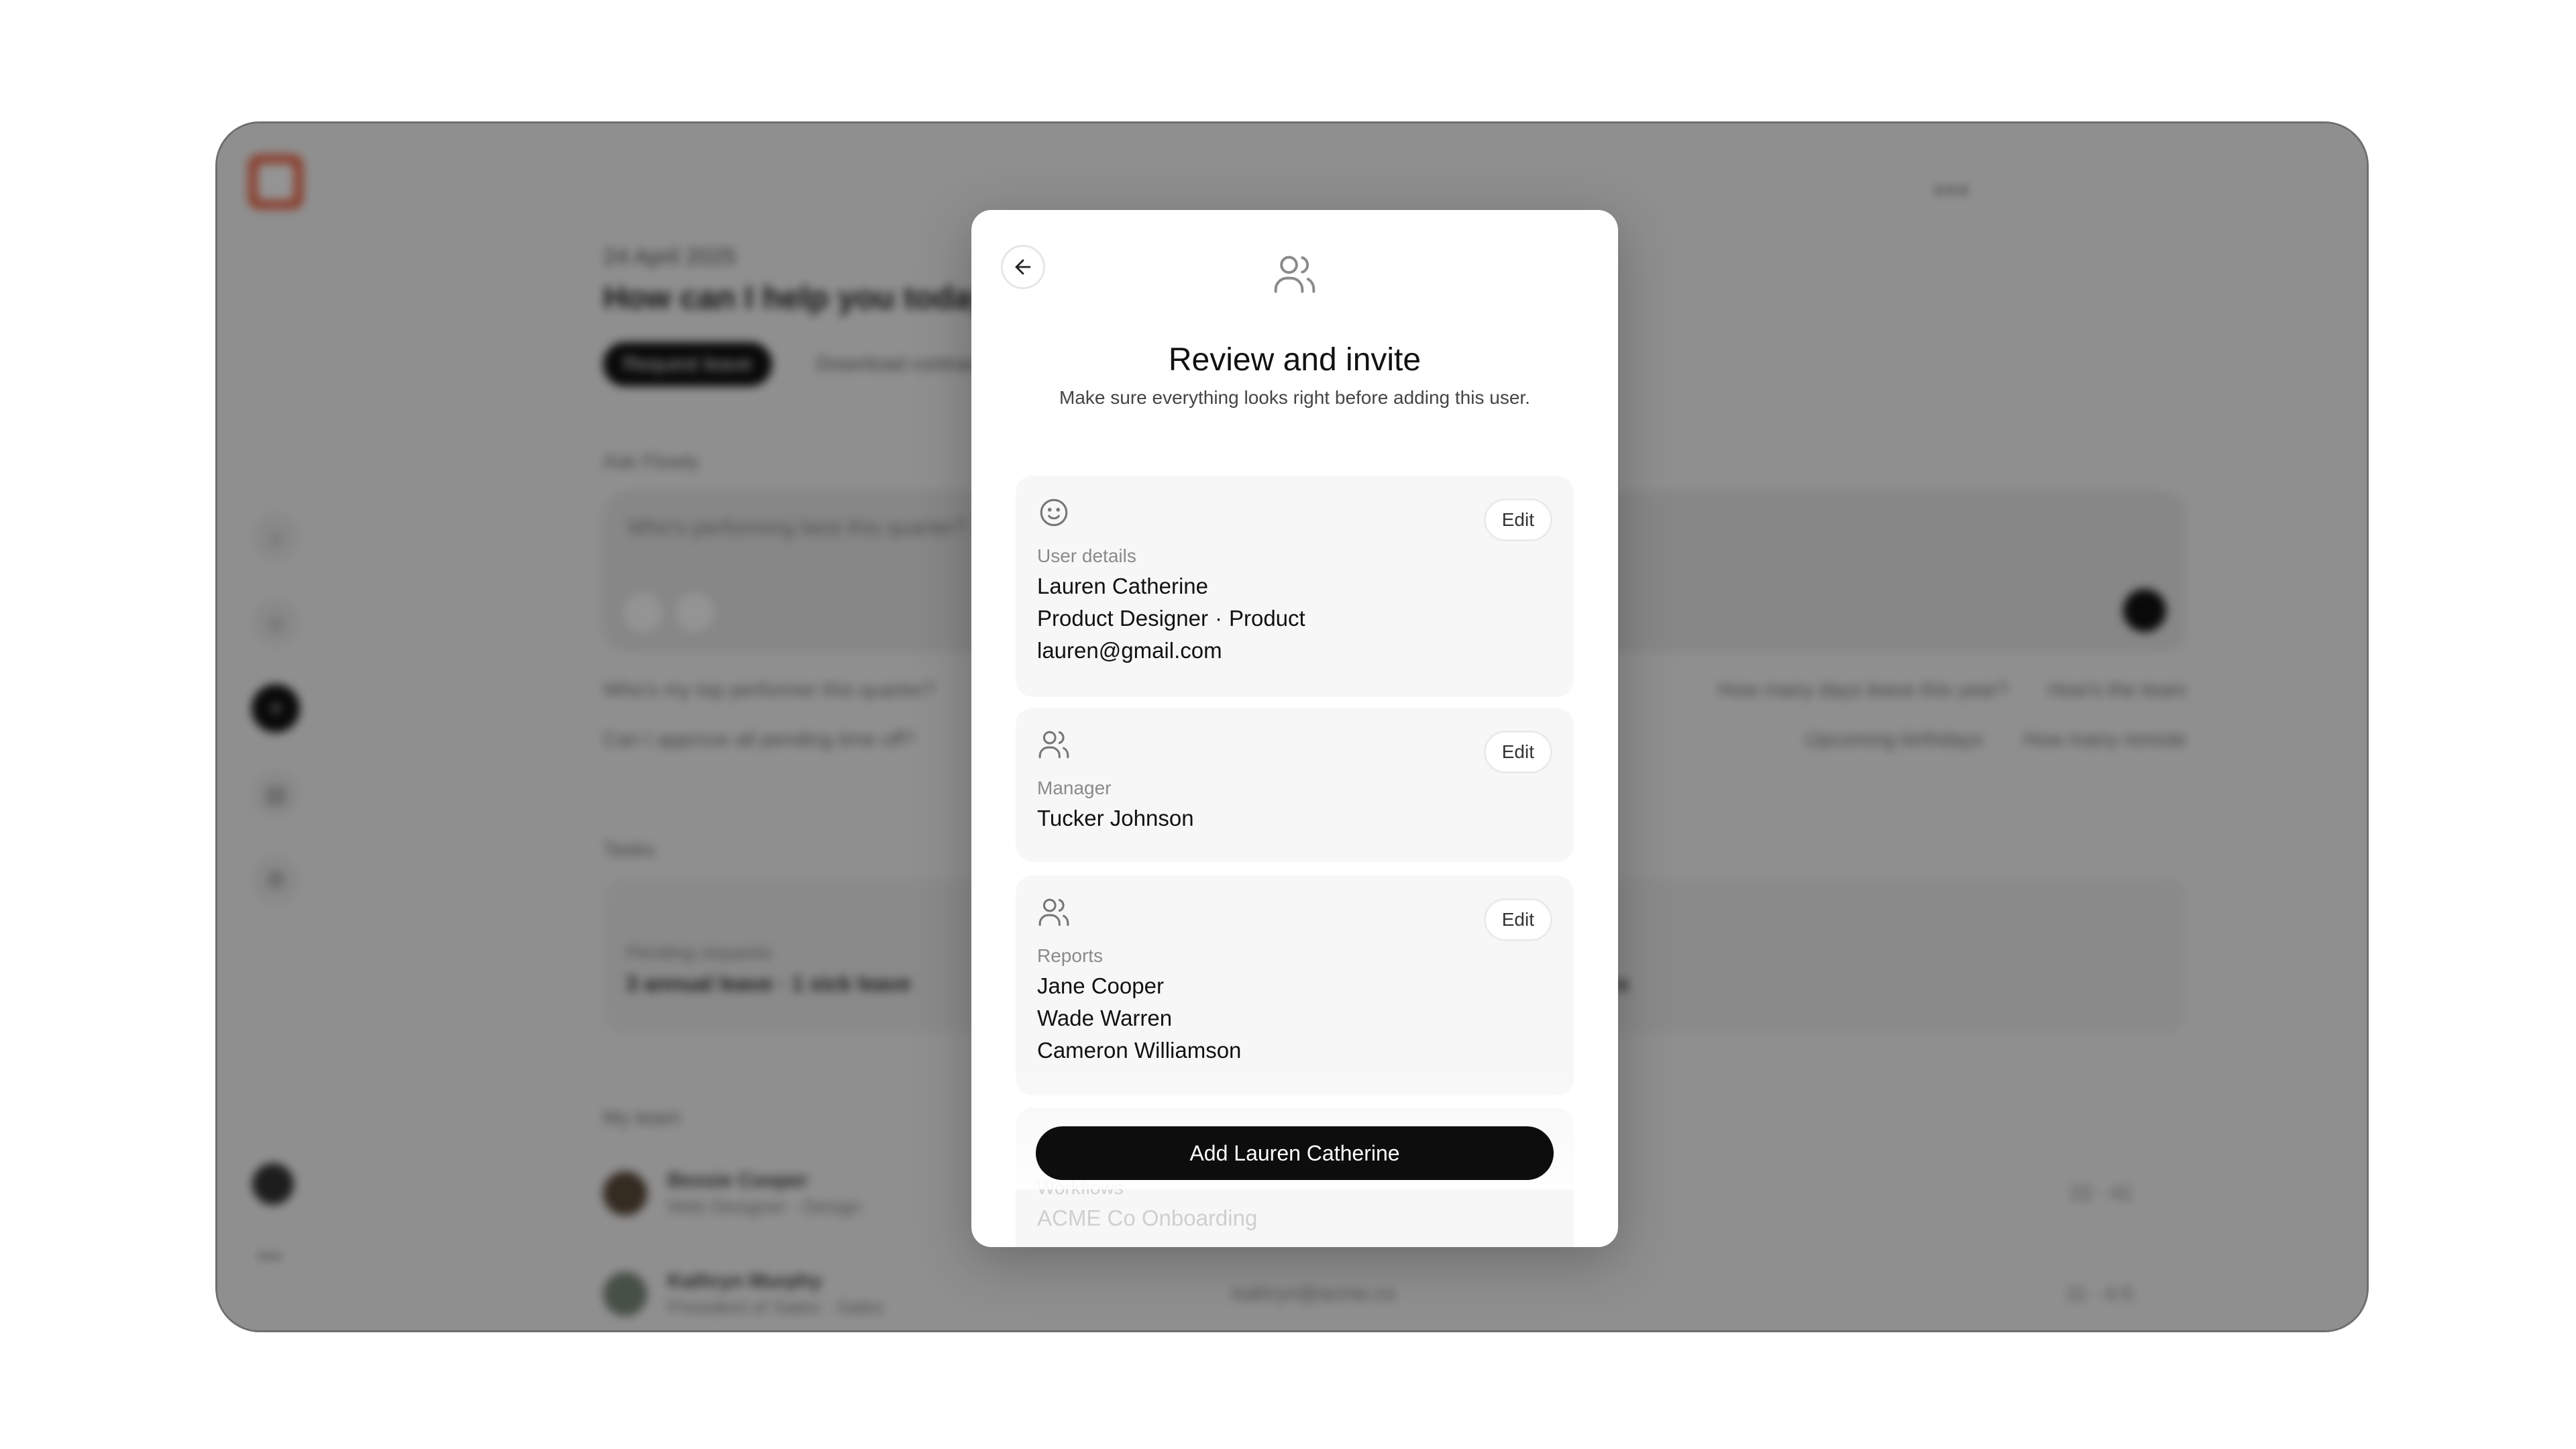  Describe the element at coordinates (1105, 1018) in the screenshot. I see `report-name: Wade Warren` at that location.